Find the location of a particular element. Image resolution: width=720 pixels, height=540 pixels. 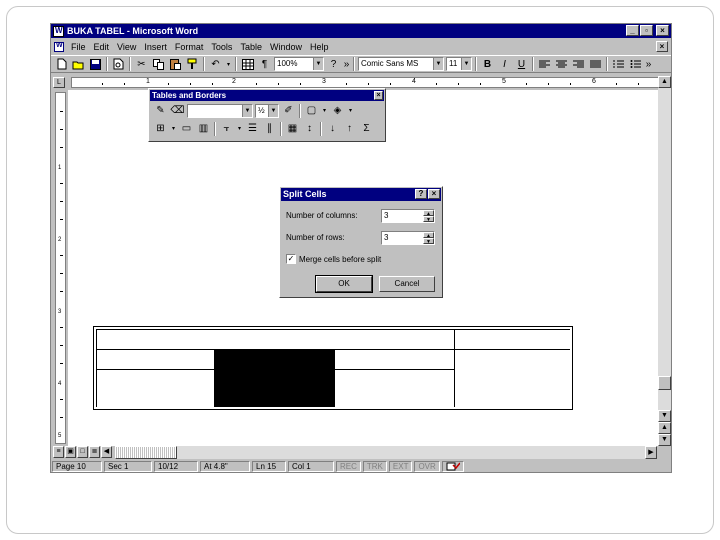

status-rec: REC is located at coordinates (348, 466).